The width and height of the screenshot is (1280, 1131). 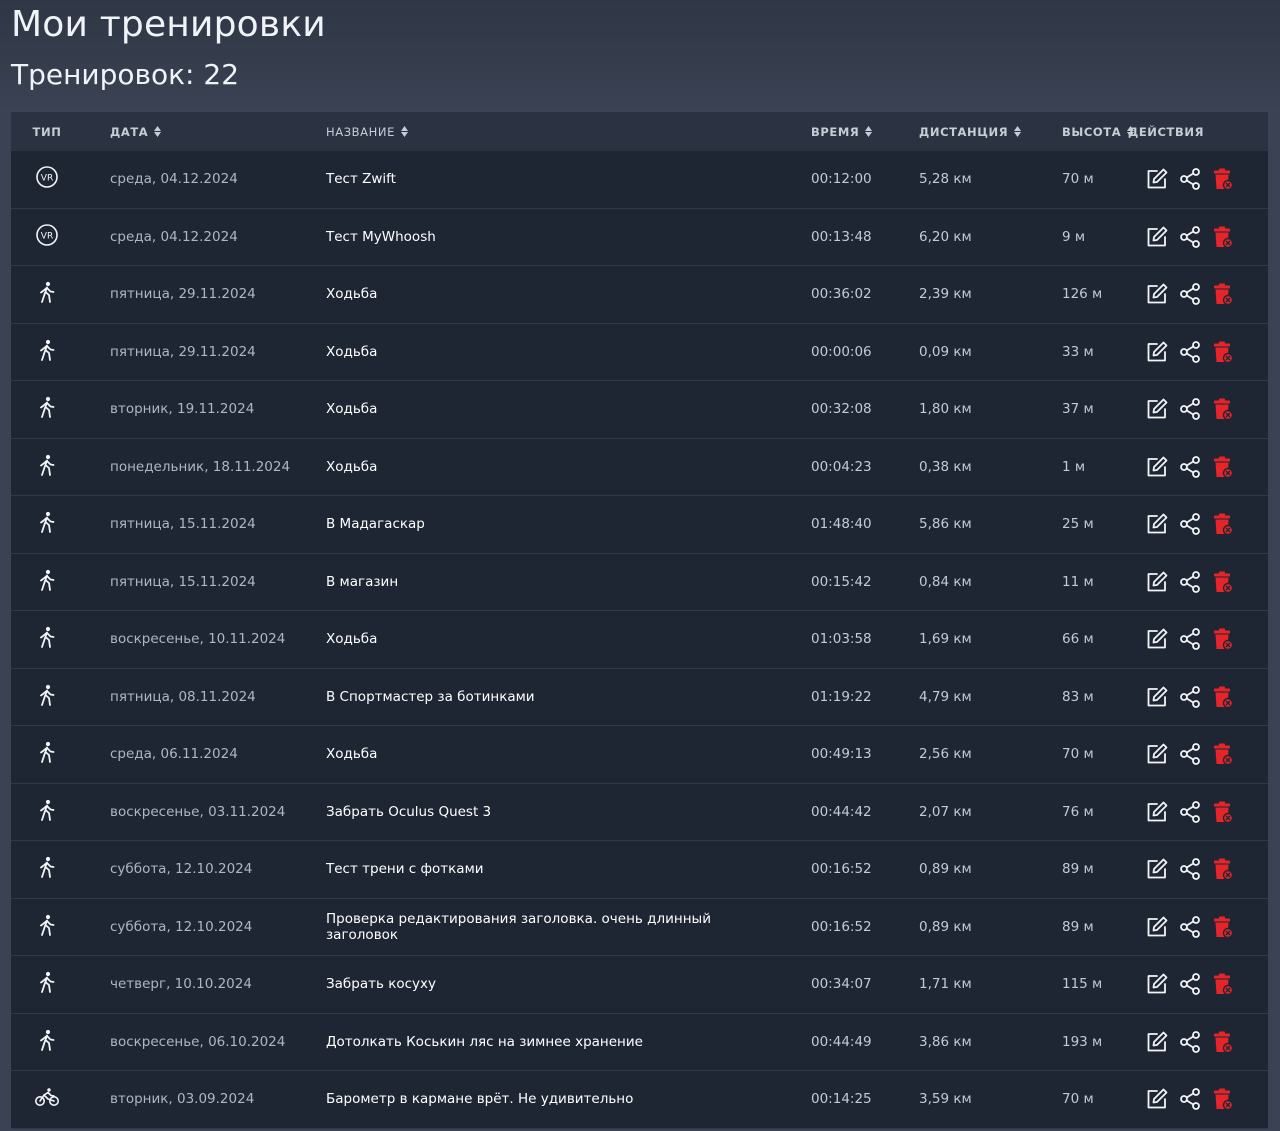 I want to click on date-cell: среда, 04.12.2024, so click(x=174, y=179).